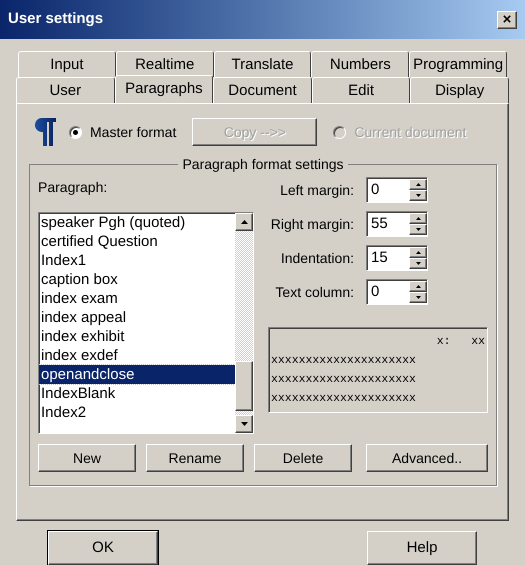 The width and height of the screenshot is (525, 565). I want to click on list-item: speaker Pgh (quoted), so click(137, 222).